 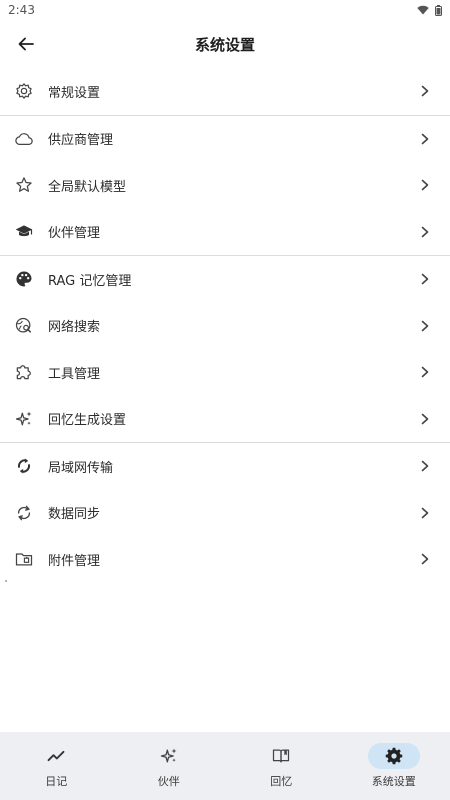 What do you see at coordinates (24, 559) in the screenshot?
I see `folder-icon` at bounding box center [24, 559].